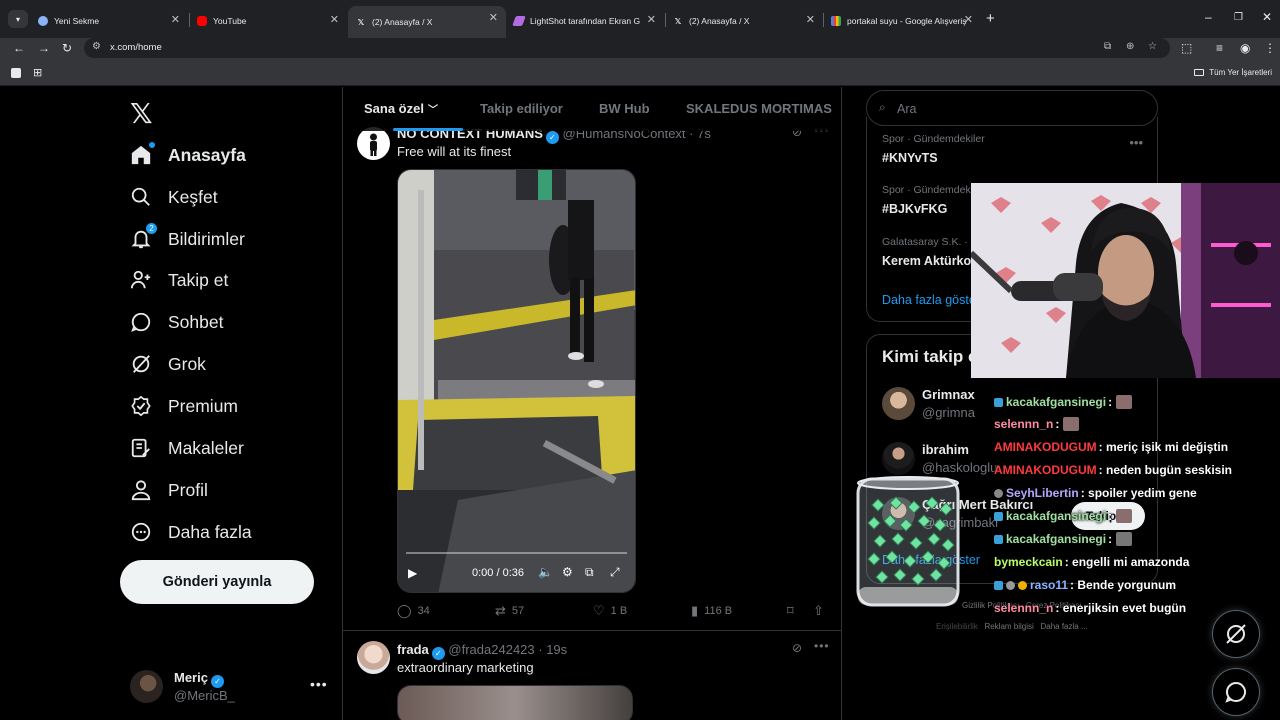 This screenshot has height=720, width=1280. What do you see at coordinates (902, 21) in the screenshot?
I see `browser-tab: portakal suyu - Google Alışveriş ✕` at bounding box center [902, 21].